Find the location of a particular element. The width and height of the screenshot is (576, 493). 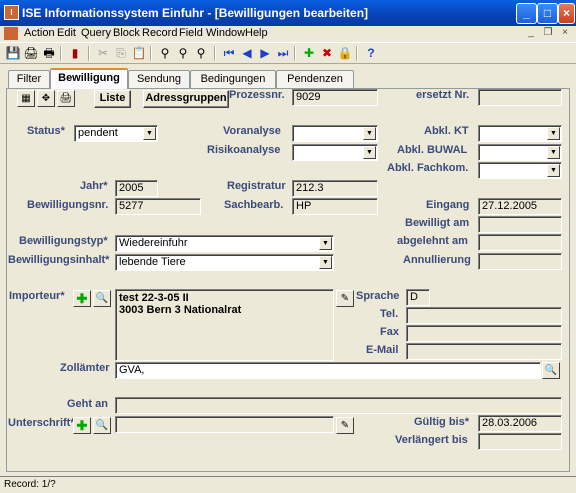

bewilligungsinhalt-select: lebende Tiere ▼ is located at coordinates (224, 262).